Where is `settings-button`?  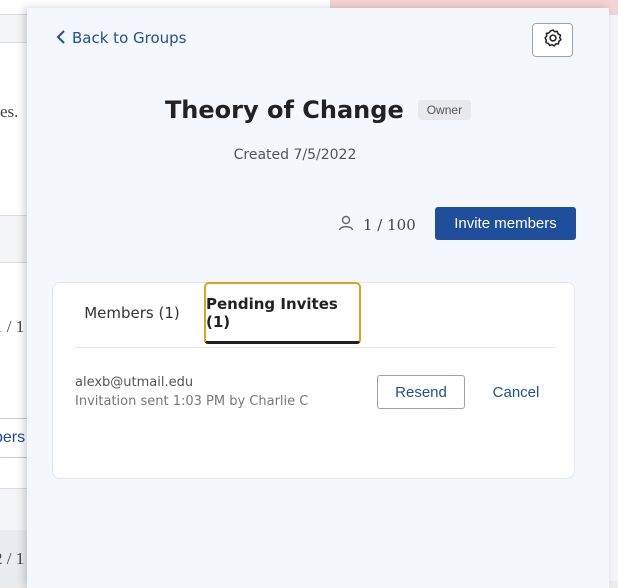 settings-button is located at coordinates (552, 40).